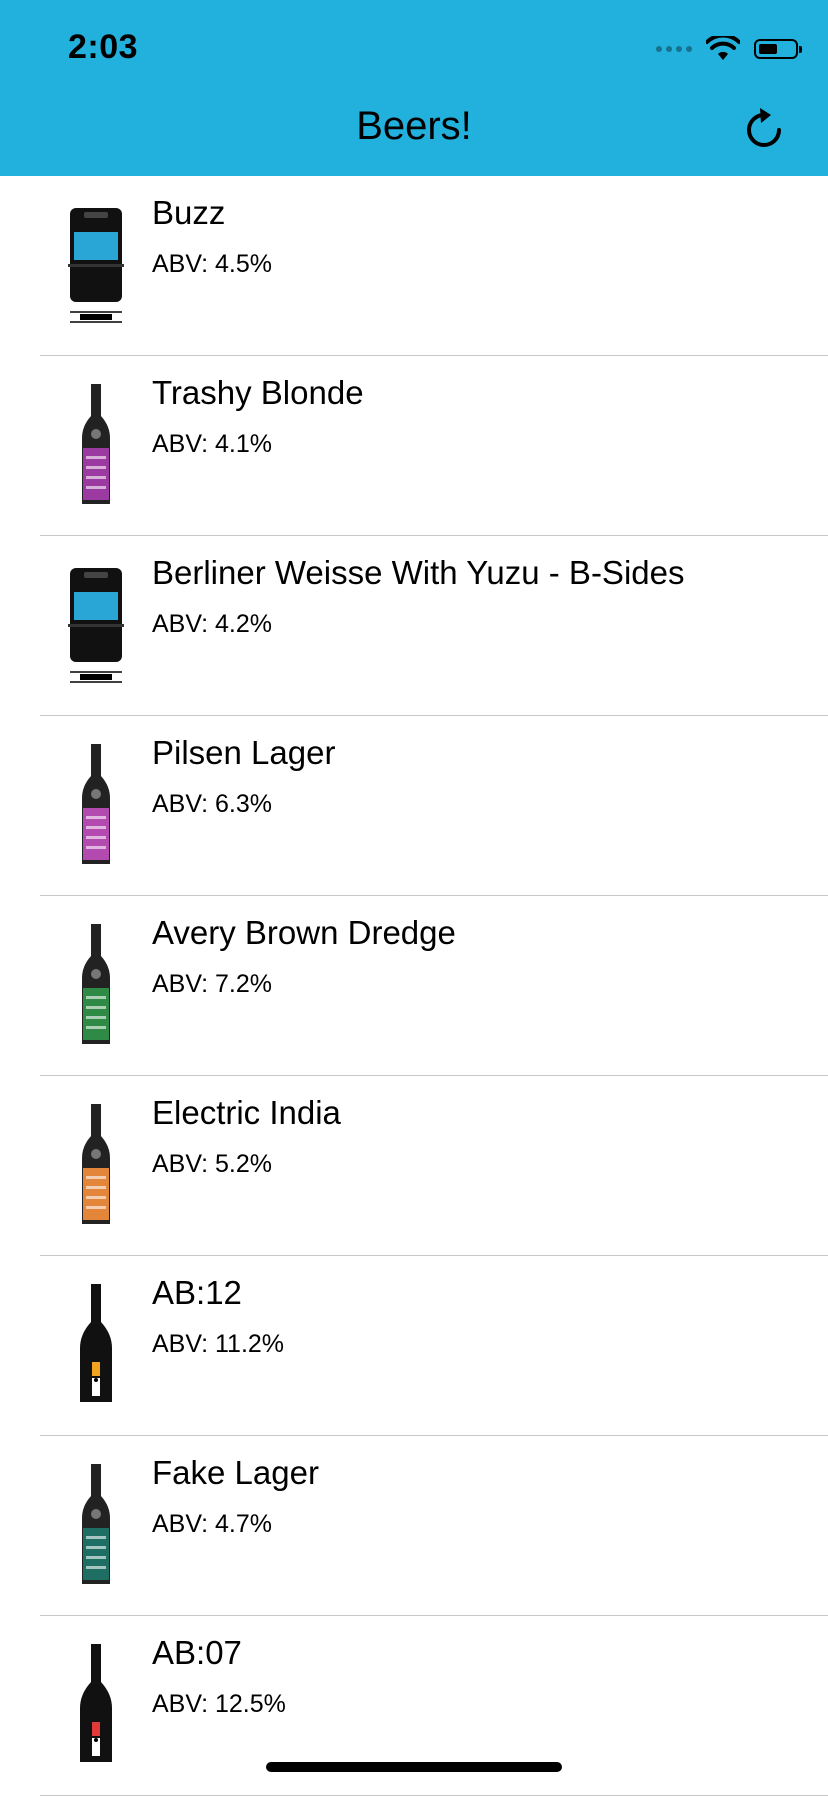 This screenshot has height=1796, width=828. What do you see at coordinates (246, 1112) in the screenshot?
I see `beer-name: Electric India` at bounding box center [246, 1112].